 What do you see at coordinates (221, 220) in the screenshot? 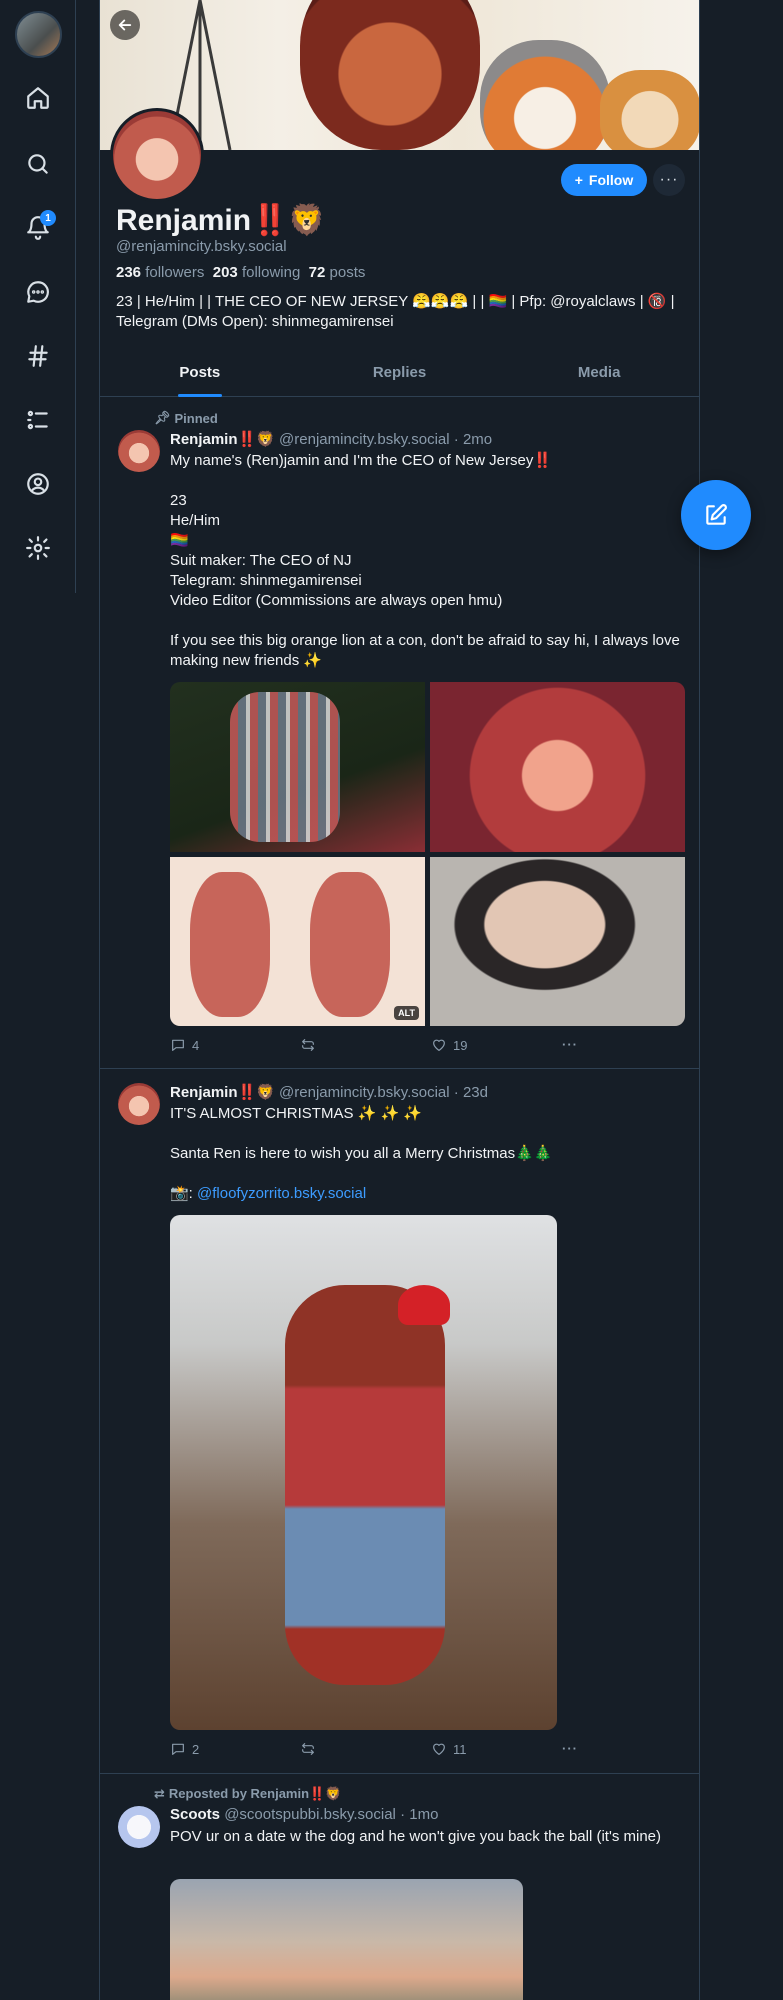
I see `display-name: Renjamin‼️🦁` at bounding box center [221, 220].